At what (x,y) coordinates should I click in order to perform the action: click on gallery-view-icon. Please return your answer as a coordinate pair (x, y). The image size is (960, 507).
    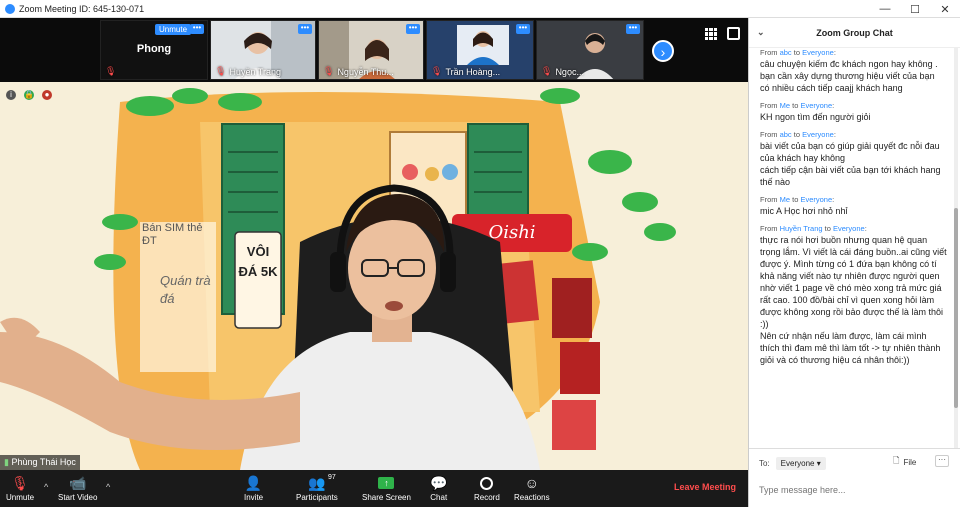
    Looking at the image, I should click on (711, 34).